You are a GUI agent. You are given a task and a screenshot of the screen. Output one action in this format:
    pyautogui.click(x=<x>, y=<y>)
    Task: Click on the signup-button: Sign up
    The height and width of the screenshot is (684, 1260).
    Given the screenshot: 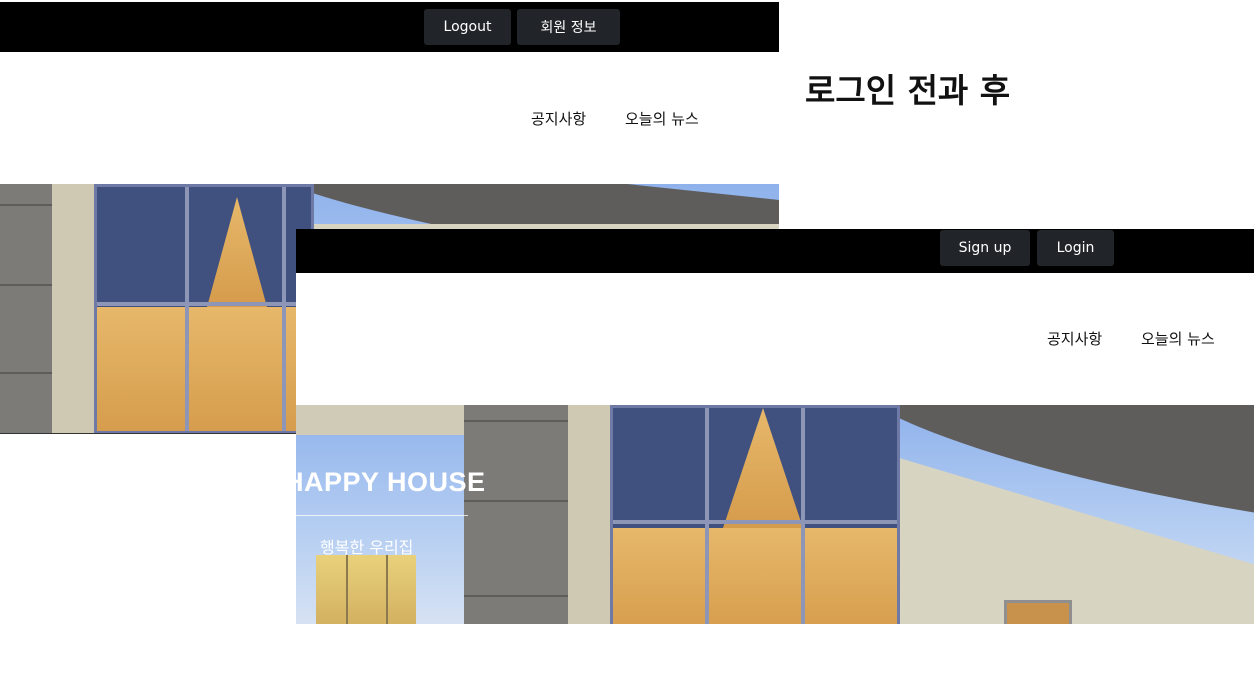 What is the action you would take?
    pyautogui.click(x=985, y=248)
    